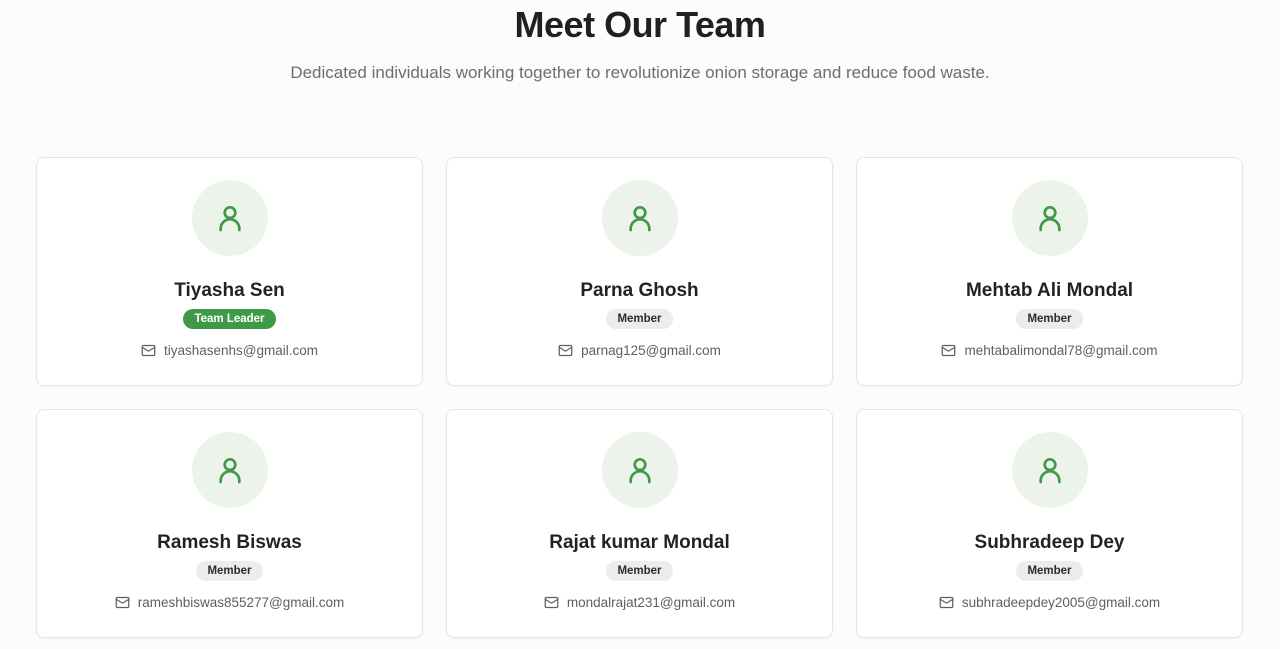  I want to click on email-row: parnag125@gmail.com, so click(639, 350).